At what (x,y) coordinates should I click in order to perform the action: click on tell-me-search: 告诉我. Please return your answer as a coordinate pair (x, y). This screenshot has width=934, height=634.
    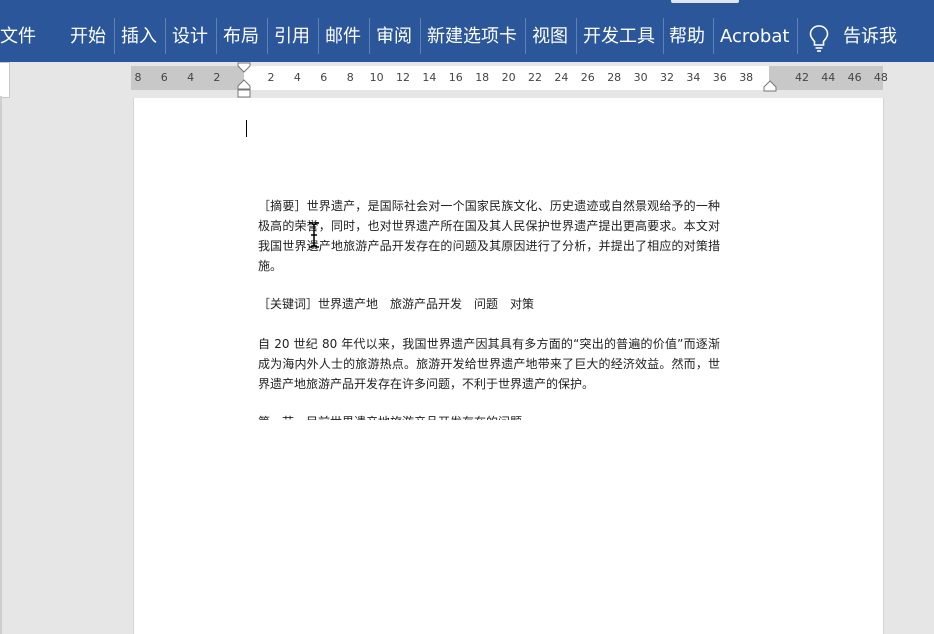
    Looking at the image, I should click on (870, 37).